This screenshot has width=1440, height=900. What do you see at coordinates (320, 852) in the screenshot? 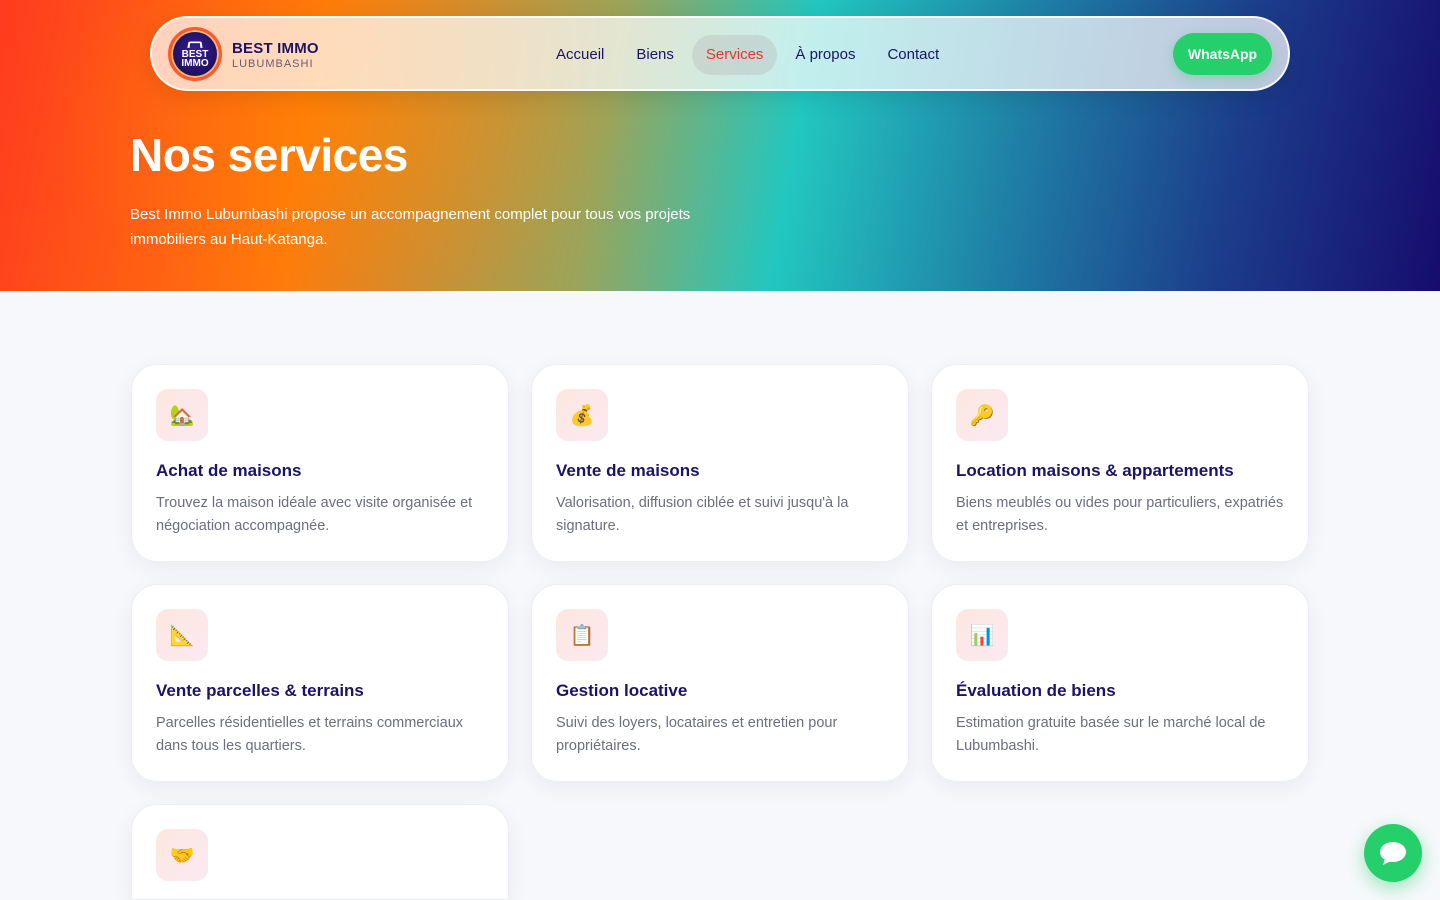
I see `service-card: 🤝` at bounding box center [320, 852].